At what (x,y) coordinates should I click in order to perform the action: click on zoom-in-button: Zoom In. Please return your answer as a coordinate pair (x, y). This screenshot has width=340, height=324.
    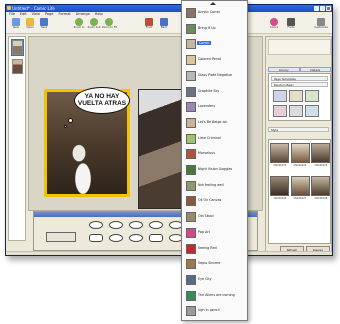
    Looking at the image, I should click on (79, 25).